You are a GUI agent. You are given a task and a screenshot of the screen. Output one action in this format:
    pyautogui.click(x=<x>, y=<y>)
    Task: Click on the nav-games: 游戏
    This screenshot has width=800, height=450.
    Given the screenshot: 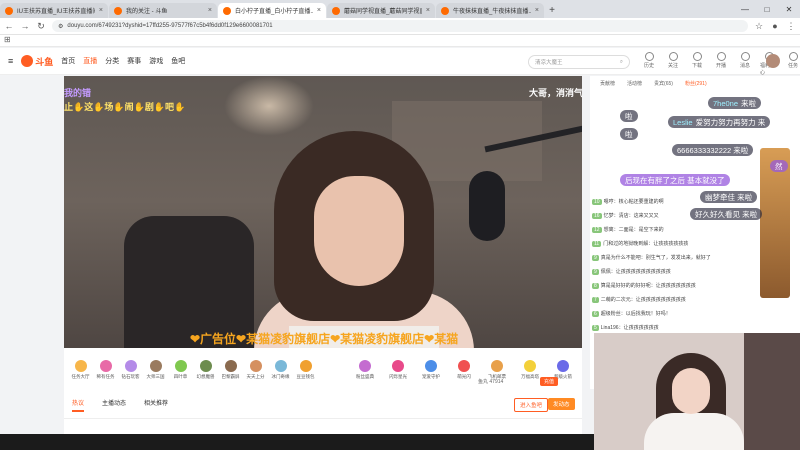 What is the action you would take?
    pyautogui.click(x=156, y=61)
    